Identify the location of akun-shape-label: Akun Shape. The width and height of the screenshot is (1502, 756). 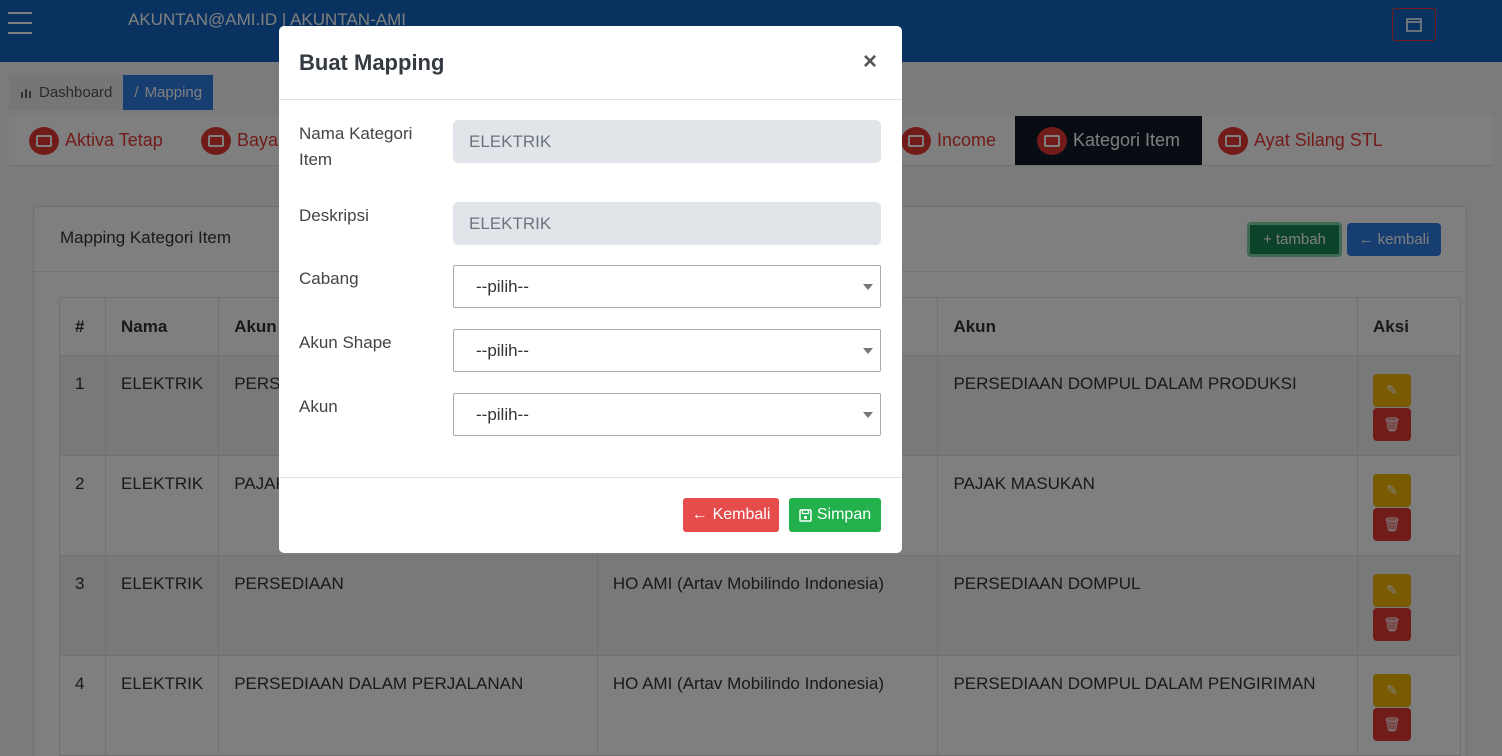
(345, 342).